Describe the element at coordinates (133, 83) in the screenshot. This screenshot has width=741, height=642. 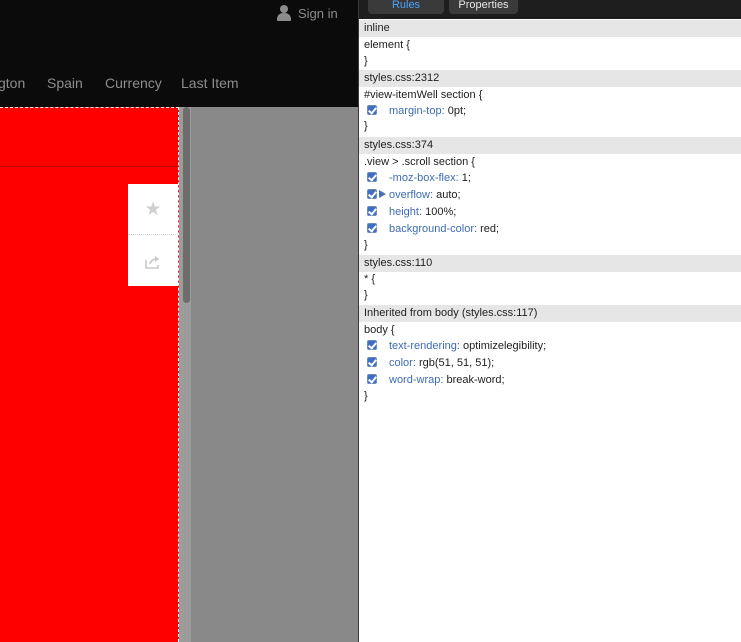
I see `nav-item-currency: Currency` at that location.